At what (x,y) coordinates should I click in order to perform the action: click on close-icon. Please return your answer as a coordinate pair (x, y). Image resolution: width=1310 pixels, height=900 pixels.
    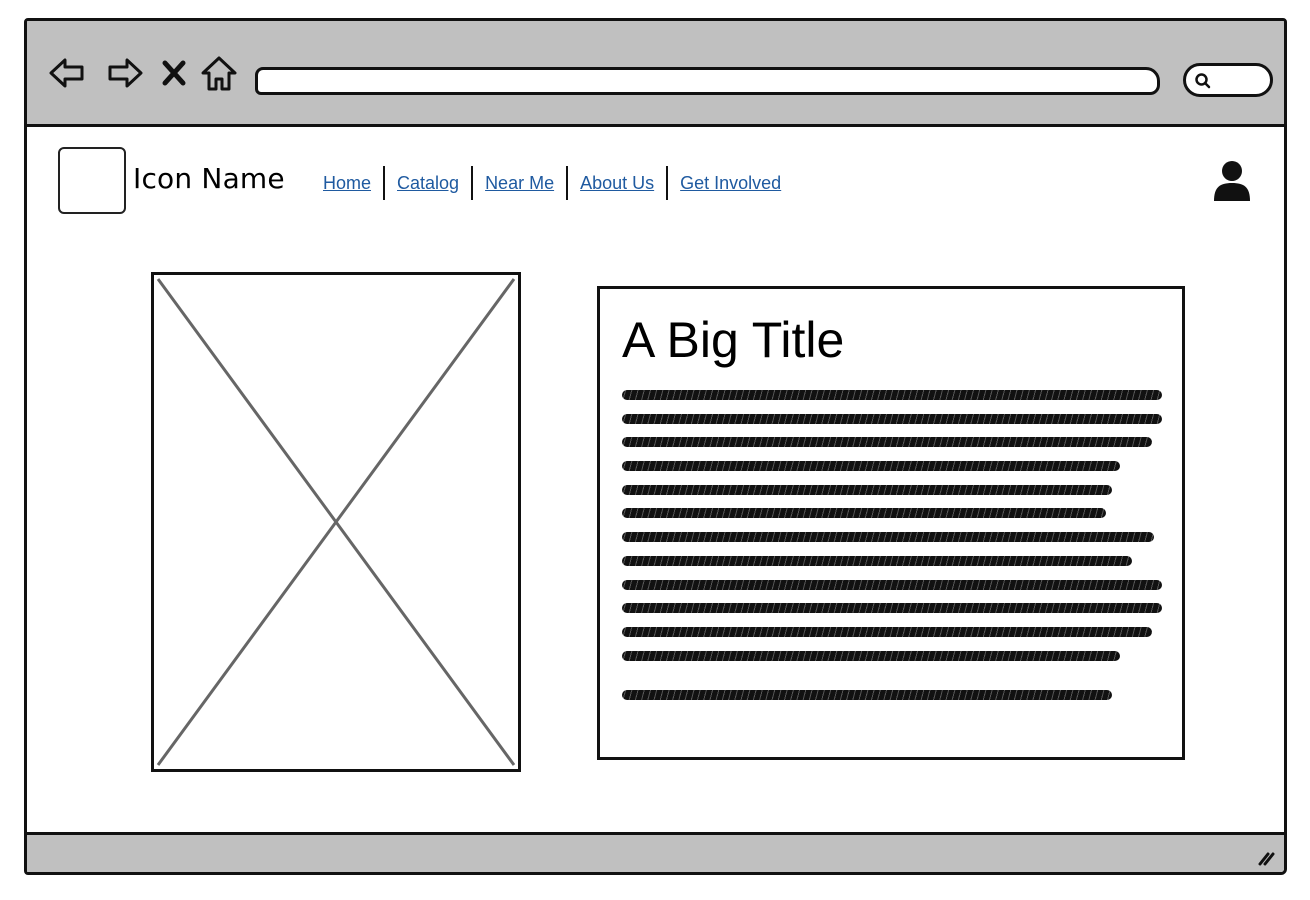
    Looking at the image, I should click on (174, 73).